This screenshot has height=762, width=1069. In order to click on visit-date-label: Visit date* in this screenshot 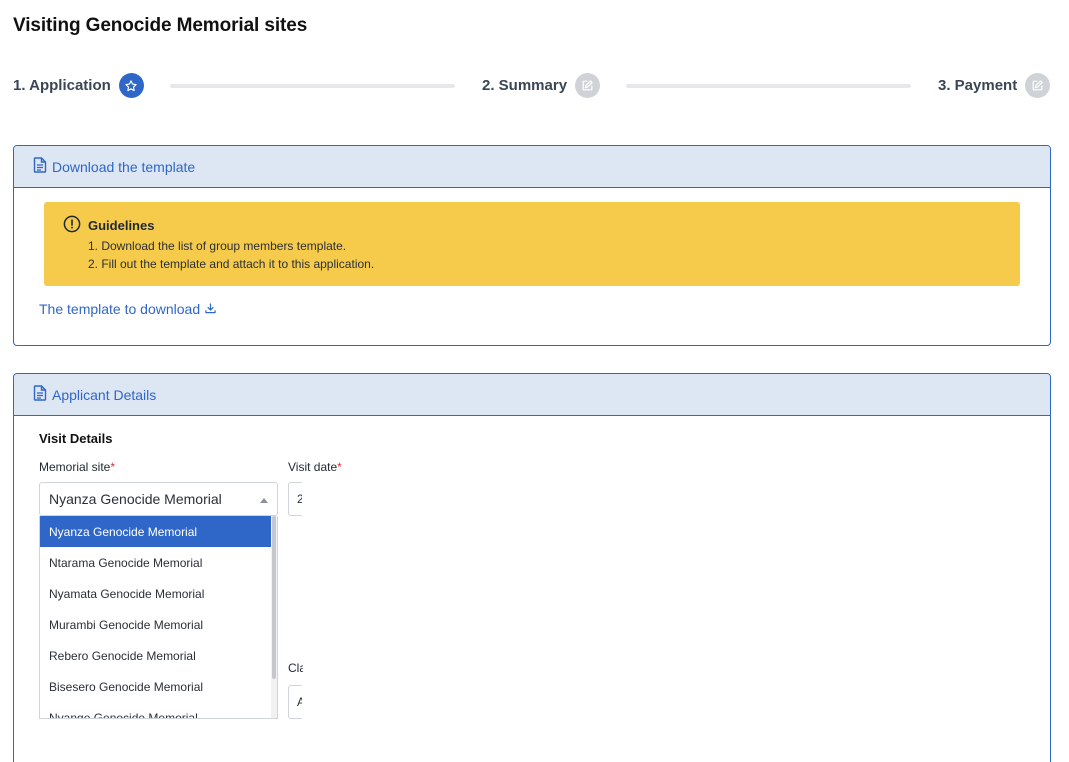, I will do `click(315, 467)`.